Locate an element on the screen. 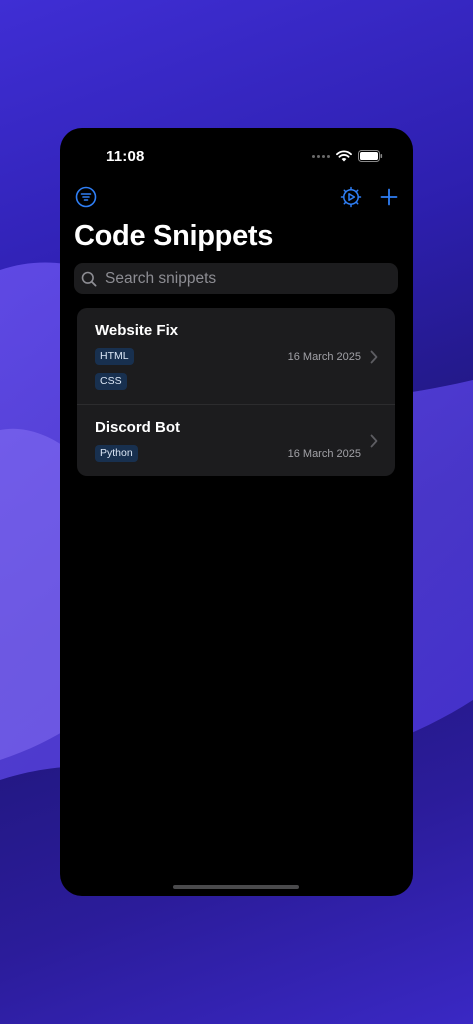 This screenshot has height=1024, width=473. search-input is located at coordinates (250, 278).